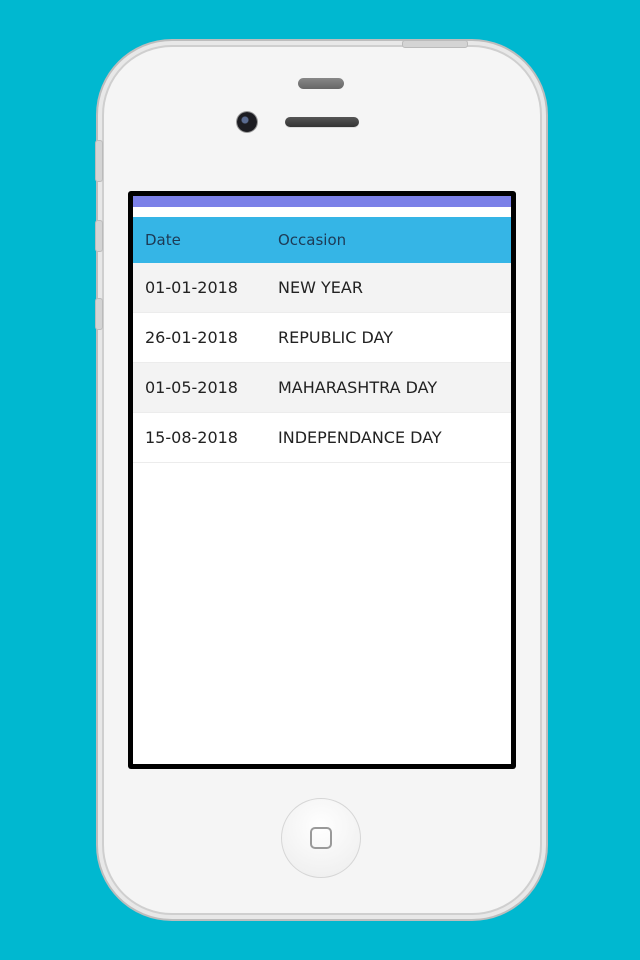 This screenshot has width=640, height=960. What do you see at coordinates (322, 212) in the screenshot?
I see `spacer` at bounding box center [322, 212].